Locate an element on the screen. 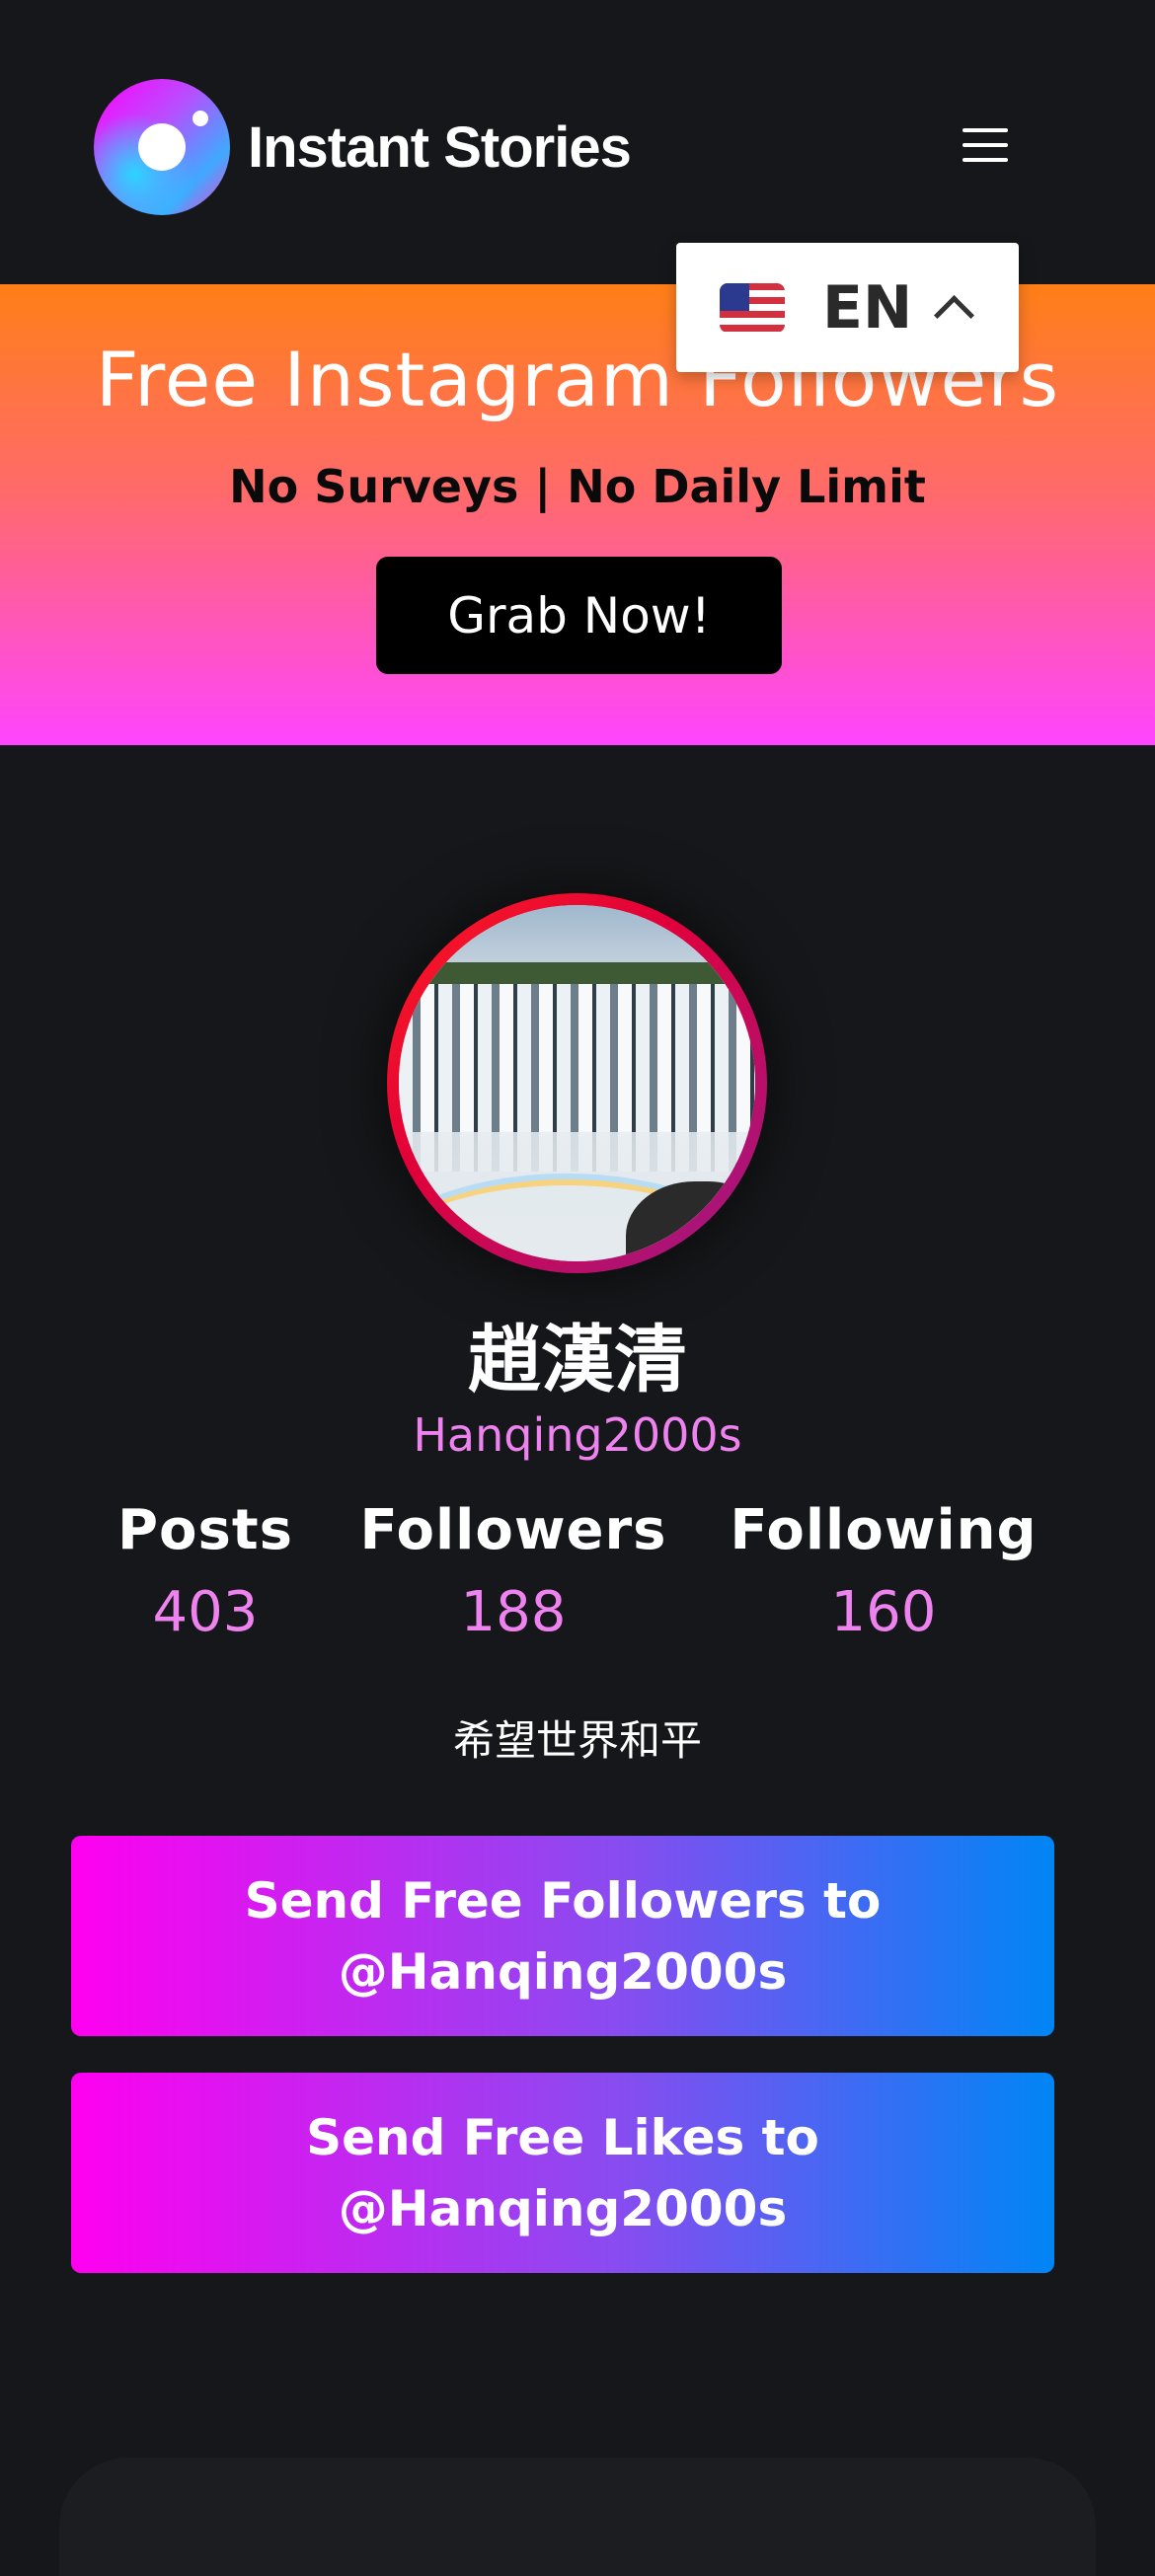  stat-label: Posts is located at coordinates (205, 1530).